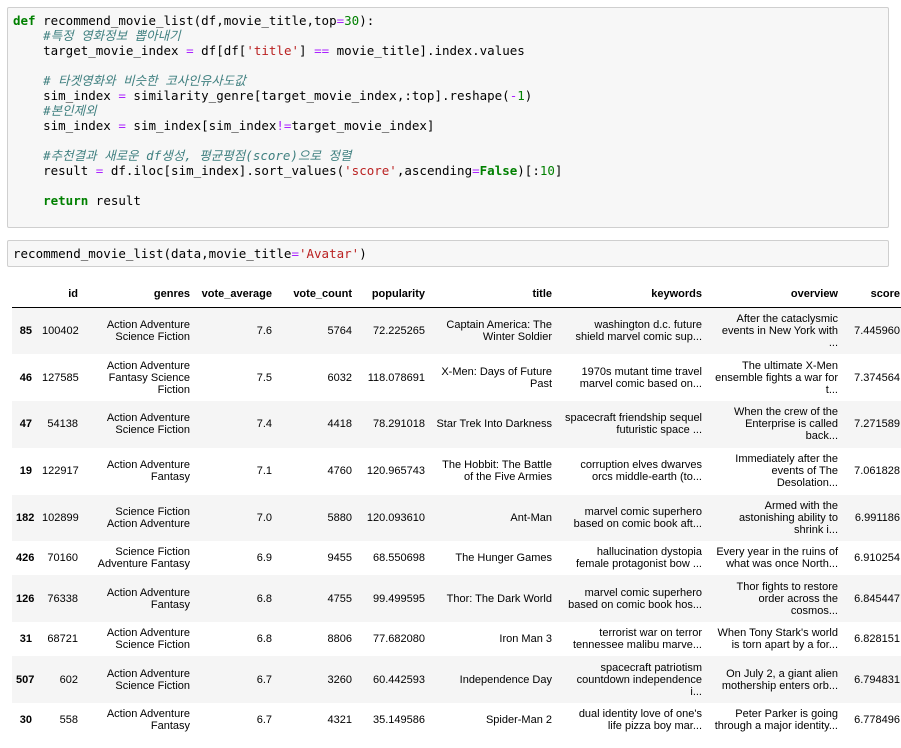 This screenshot has width=901, height=748. What do you see at coordinates (399, 679) in the screenshot?
I see `cell-popularity: 60.442593` at bounding box center [399, 679].